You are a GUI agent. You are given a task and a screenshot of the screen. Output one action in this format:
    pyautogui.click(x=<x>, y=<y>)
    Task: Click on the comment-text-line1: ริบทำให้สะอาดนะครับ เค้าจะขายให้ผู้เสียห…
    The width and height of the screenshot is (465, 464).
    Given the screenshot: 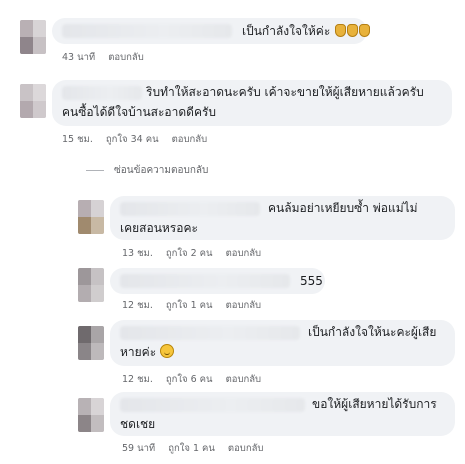 What is the action you would take?
    pyautogui.click(x=285, y=92)
    